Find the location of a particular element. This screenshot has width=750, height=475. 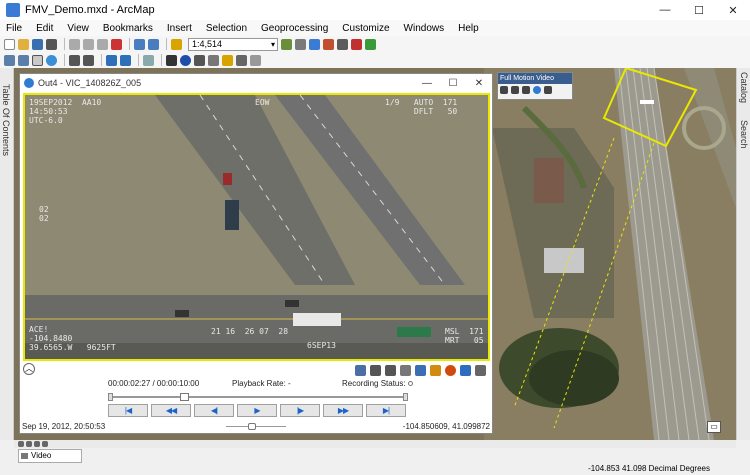

metadata-icon is located at coordinates (420, 370).